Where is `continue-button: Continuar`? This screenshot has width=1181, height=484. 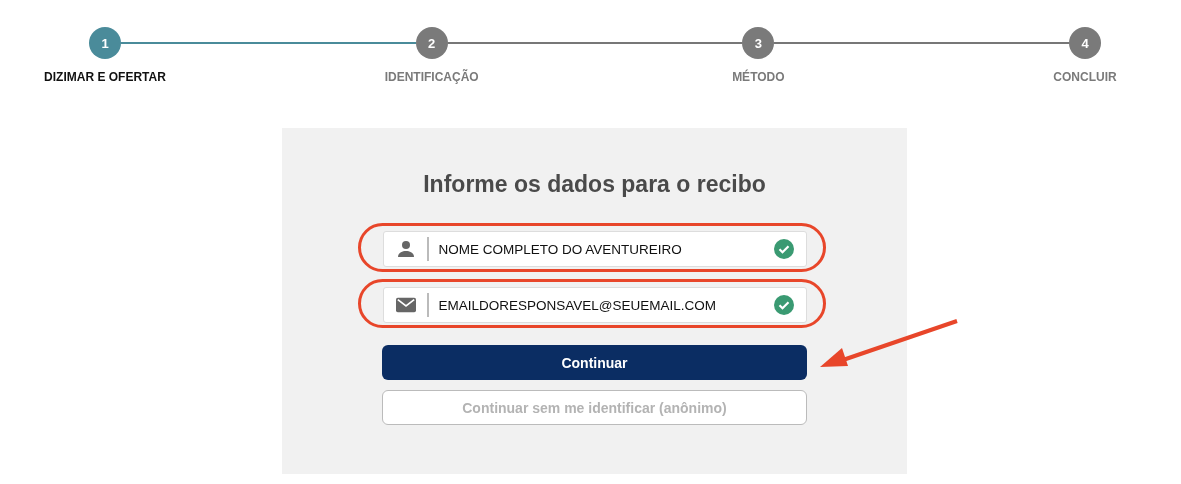 continue-button: Continuar is located at coordinates (594, 362).